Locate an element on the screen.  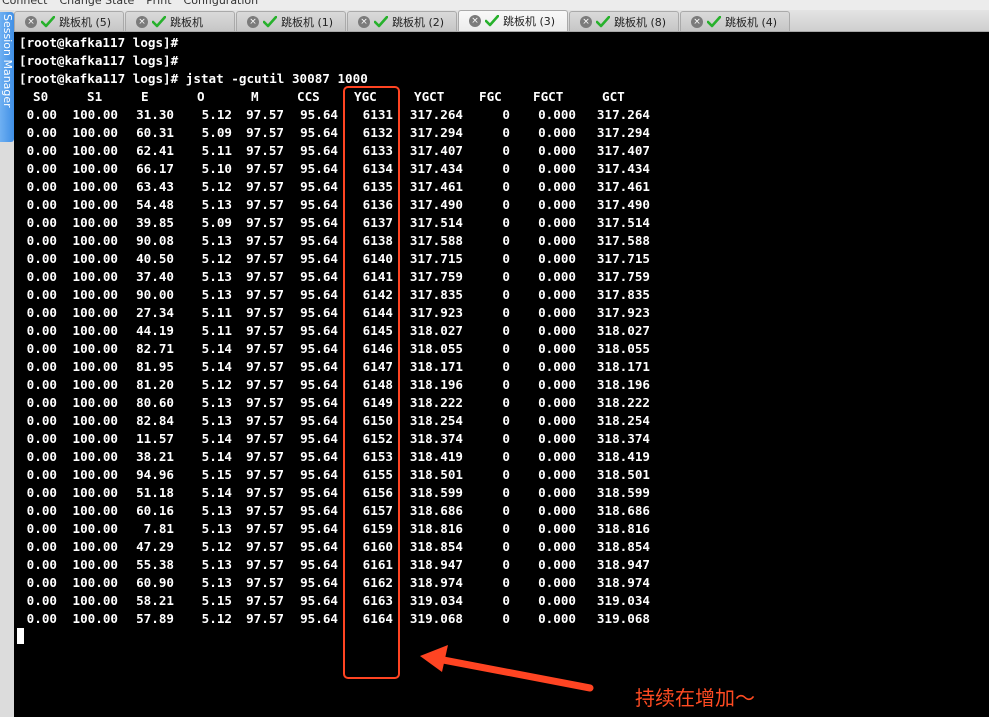
session-tab: × 跳板机 is located at coordinates (180, 21).